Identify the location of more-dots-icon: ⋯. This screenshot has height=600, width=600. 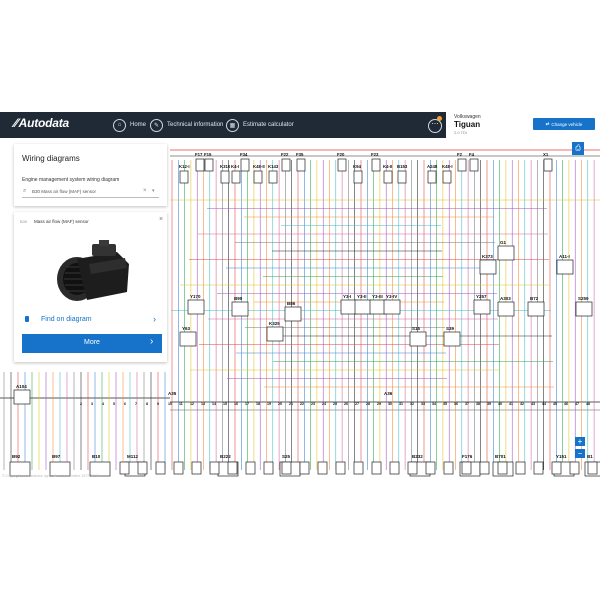
(435, 126).